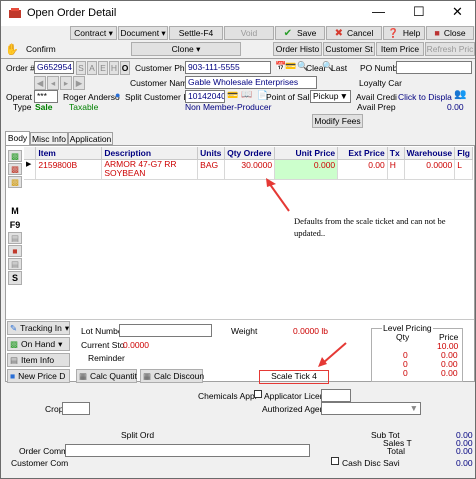 The height and width of the screenshot is (479, 476). Describe the element at coordinates (463, 153) in the screenshot. I see `col-flg: Flg` at that location.